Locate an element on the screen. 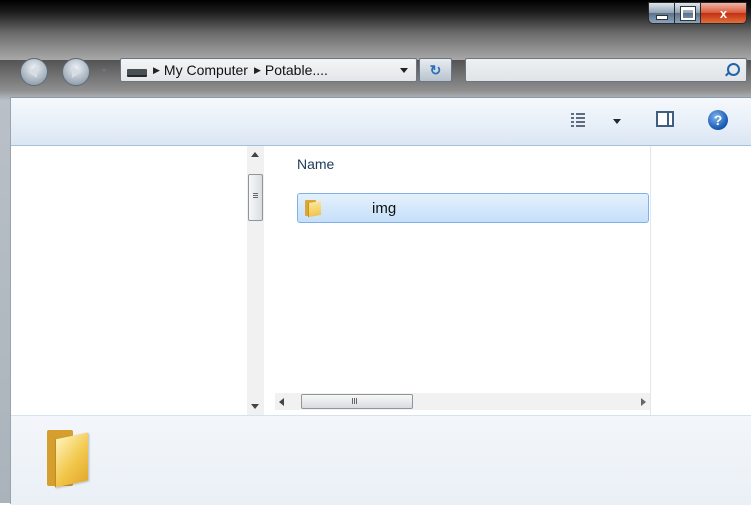 This screenshot has height=505, width=751. file-list-horizontal-scrollbar is located at coordinates (462, 401).